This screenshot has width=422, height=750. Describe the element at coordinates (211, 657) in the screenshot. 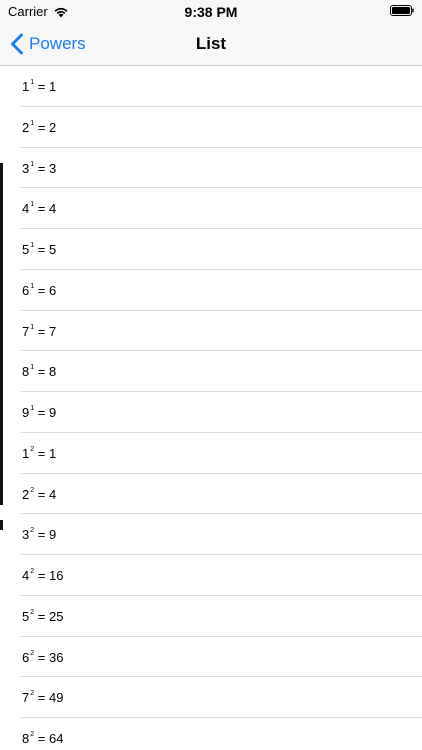

I see `list-item: 62 = 36` at that location.